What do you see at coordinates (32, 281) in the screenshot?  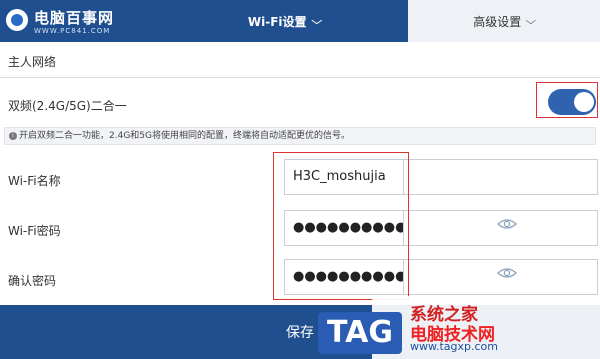 I see `confirm-password-label: 确认密码` at bounding box center [32, 281].